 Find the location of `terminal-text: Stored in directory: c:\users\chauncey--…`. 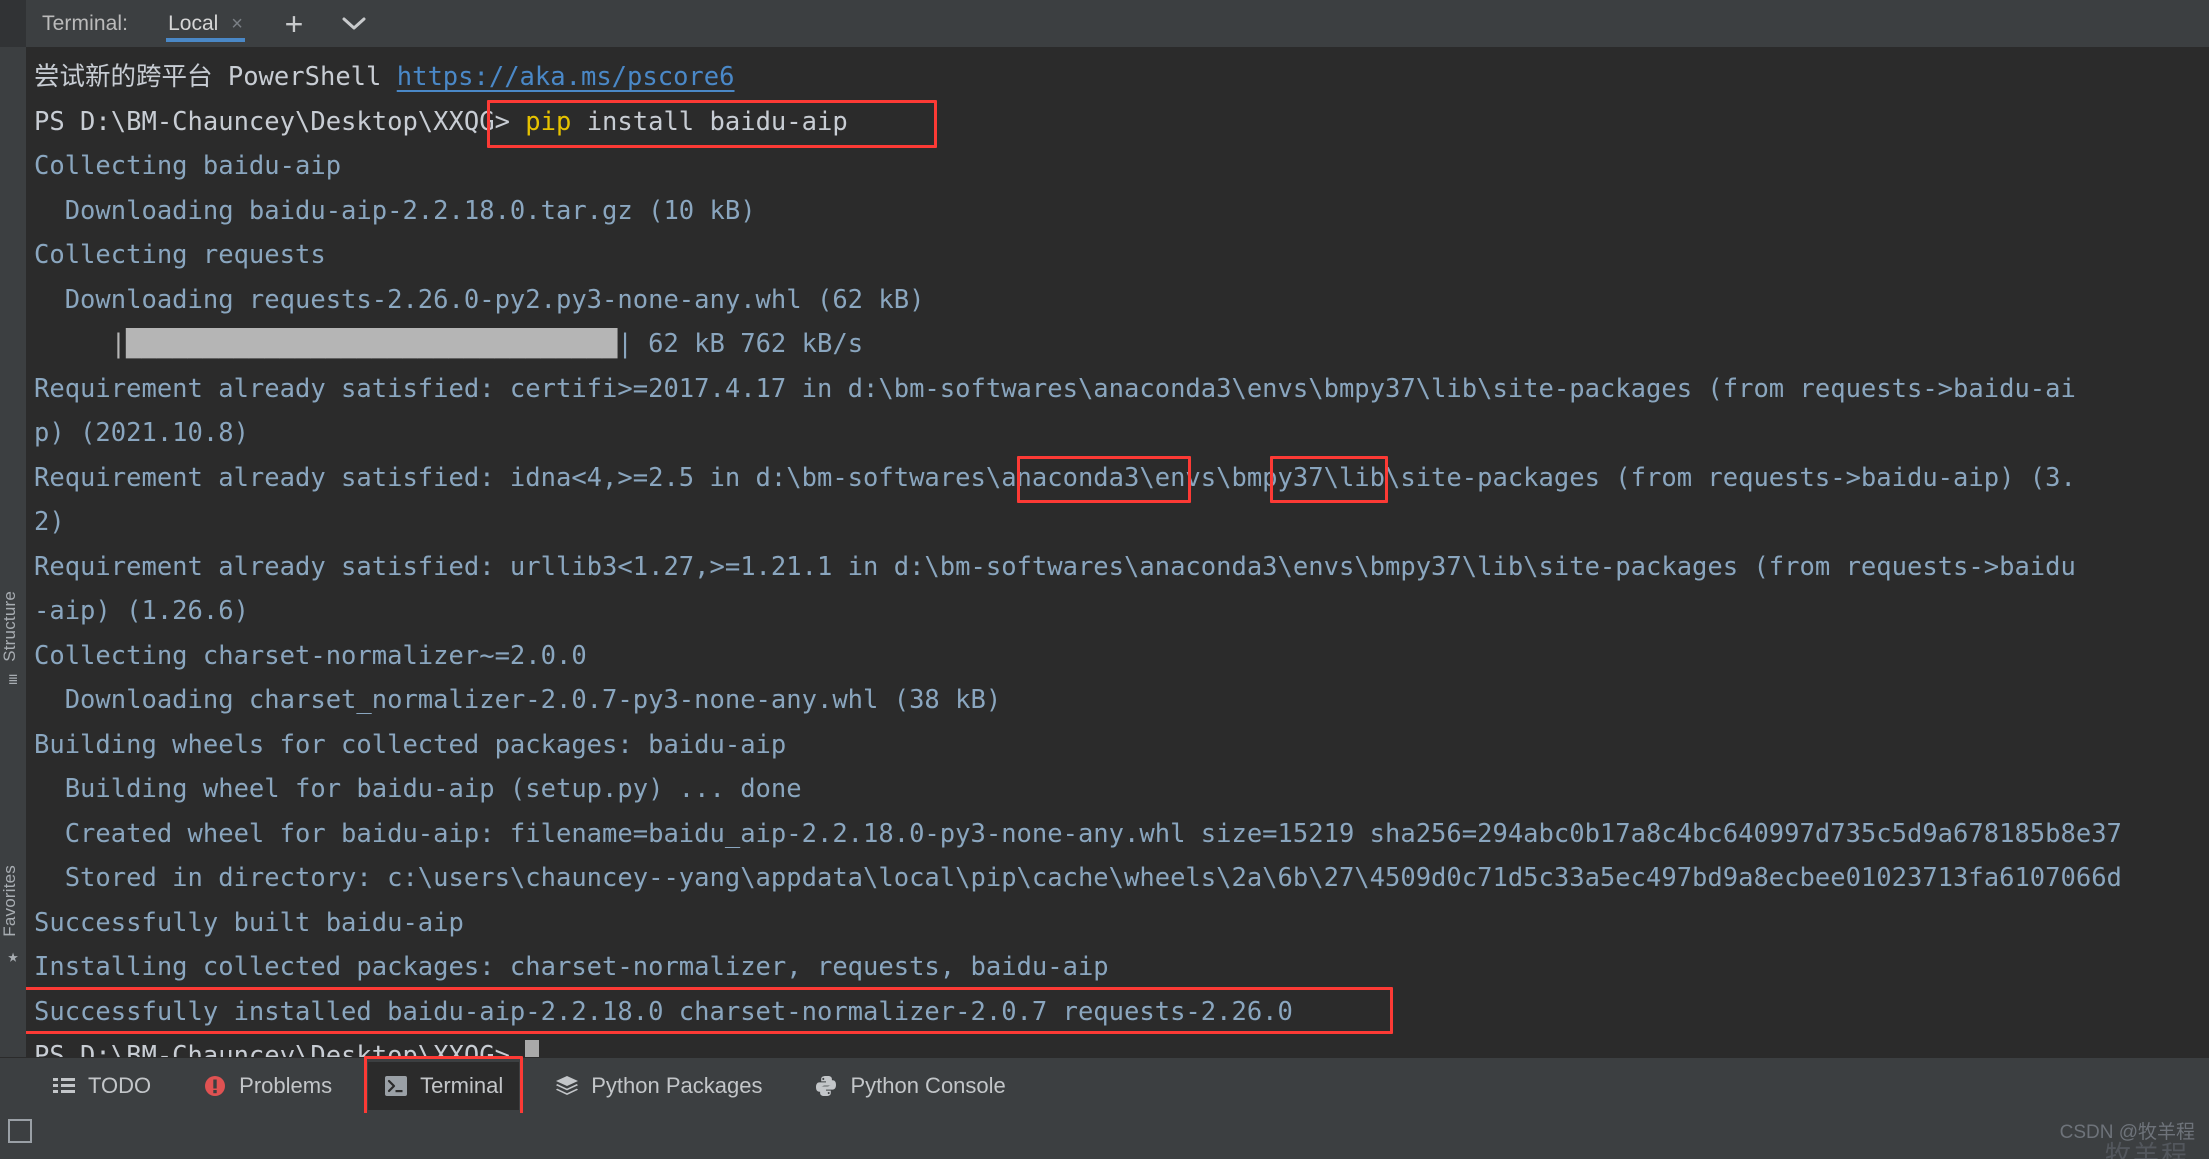

terminal-text: Stored in directory: c:\users\chauncey--… is located at coordinates (1078, 878).